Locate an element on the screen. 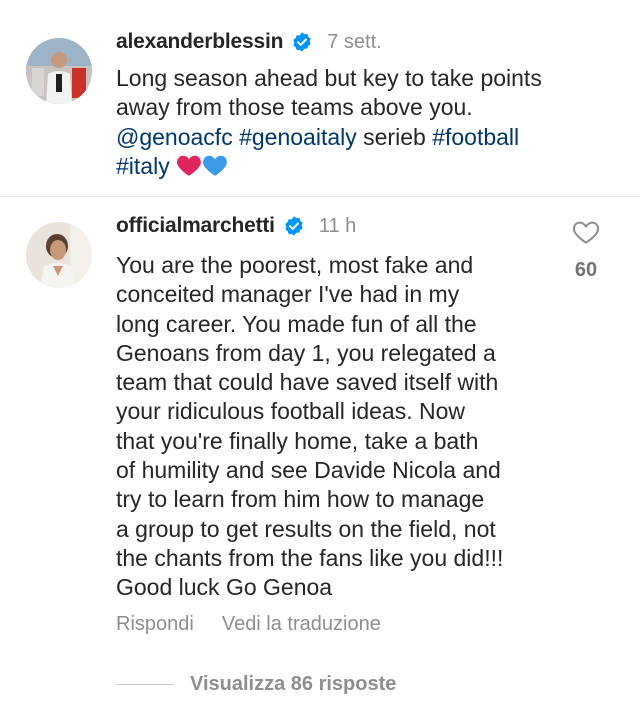  blue-heart-icon is located at coordinates (215, 168).